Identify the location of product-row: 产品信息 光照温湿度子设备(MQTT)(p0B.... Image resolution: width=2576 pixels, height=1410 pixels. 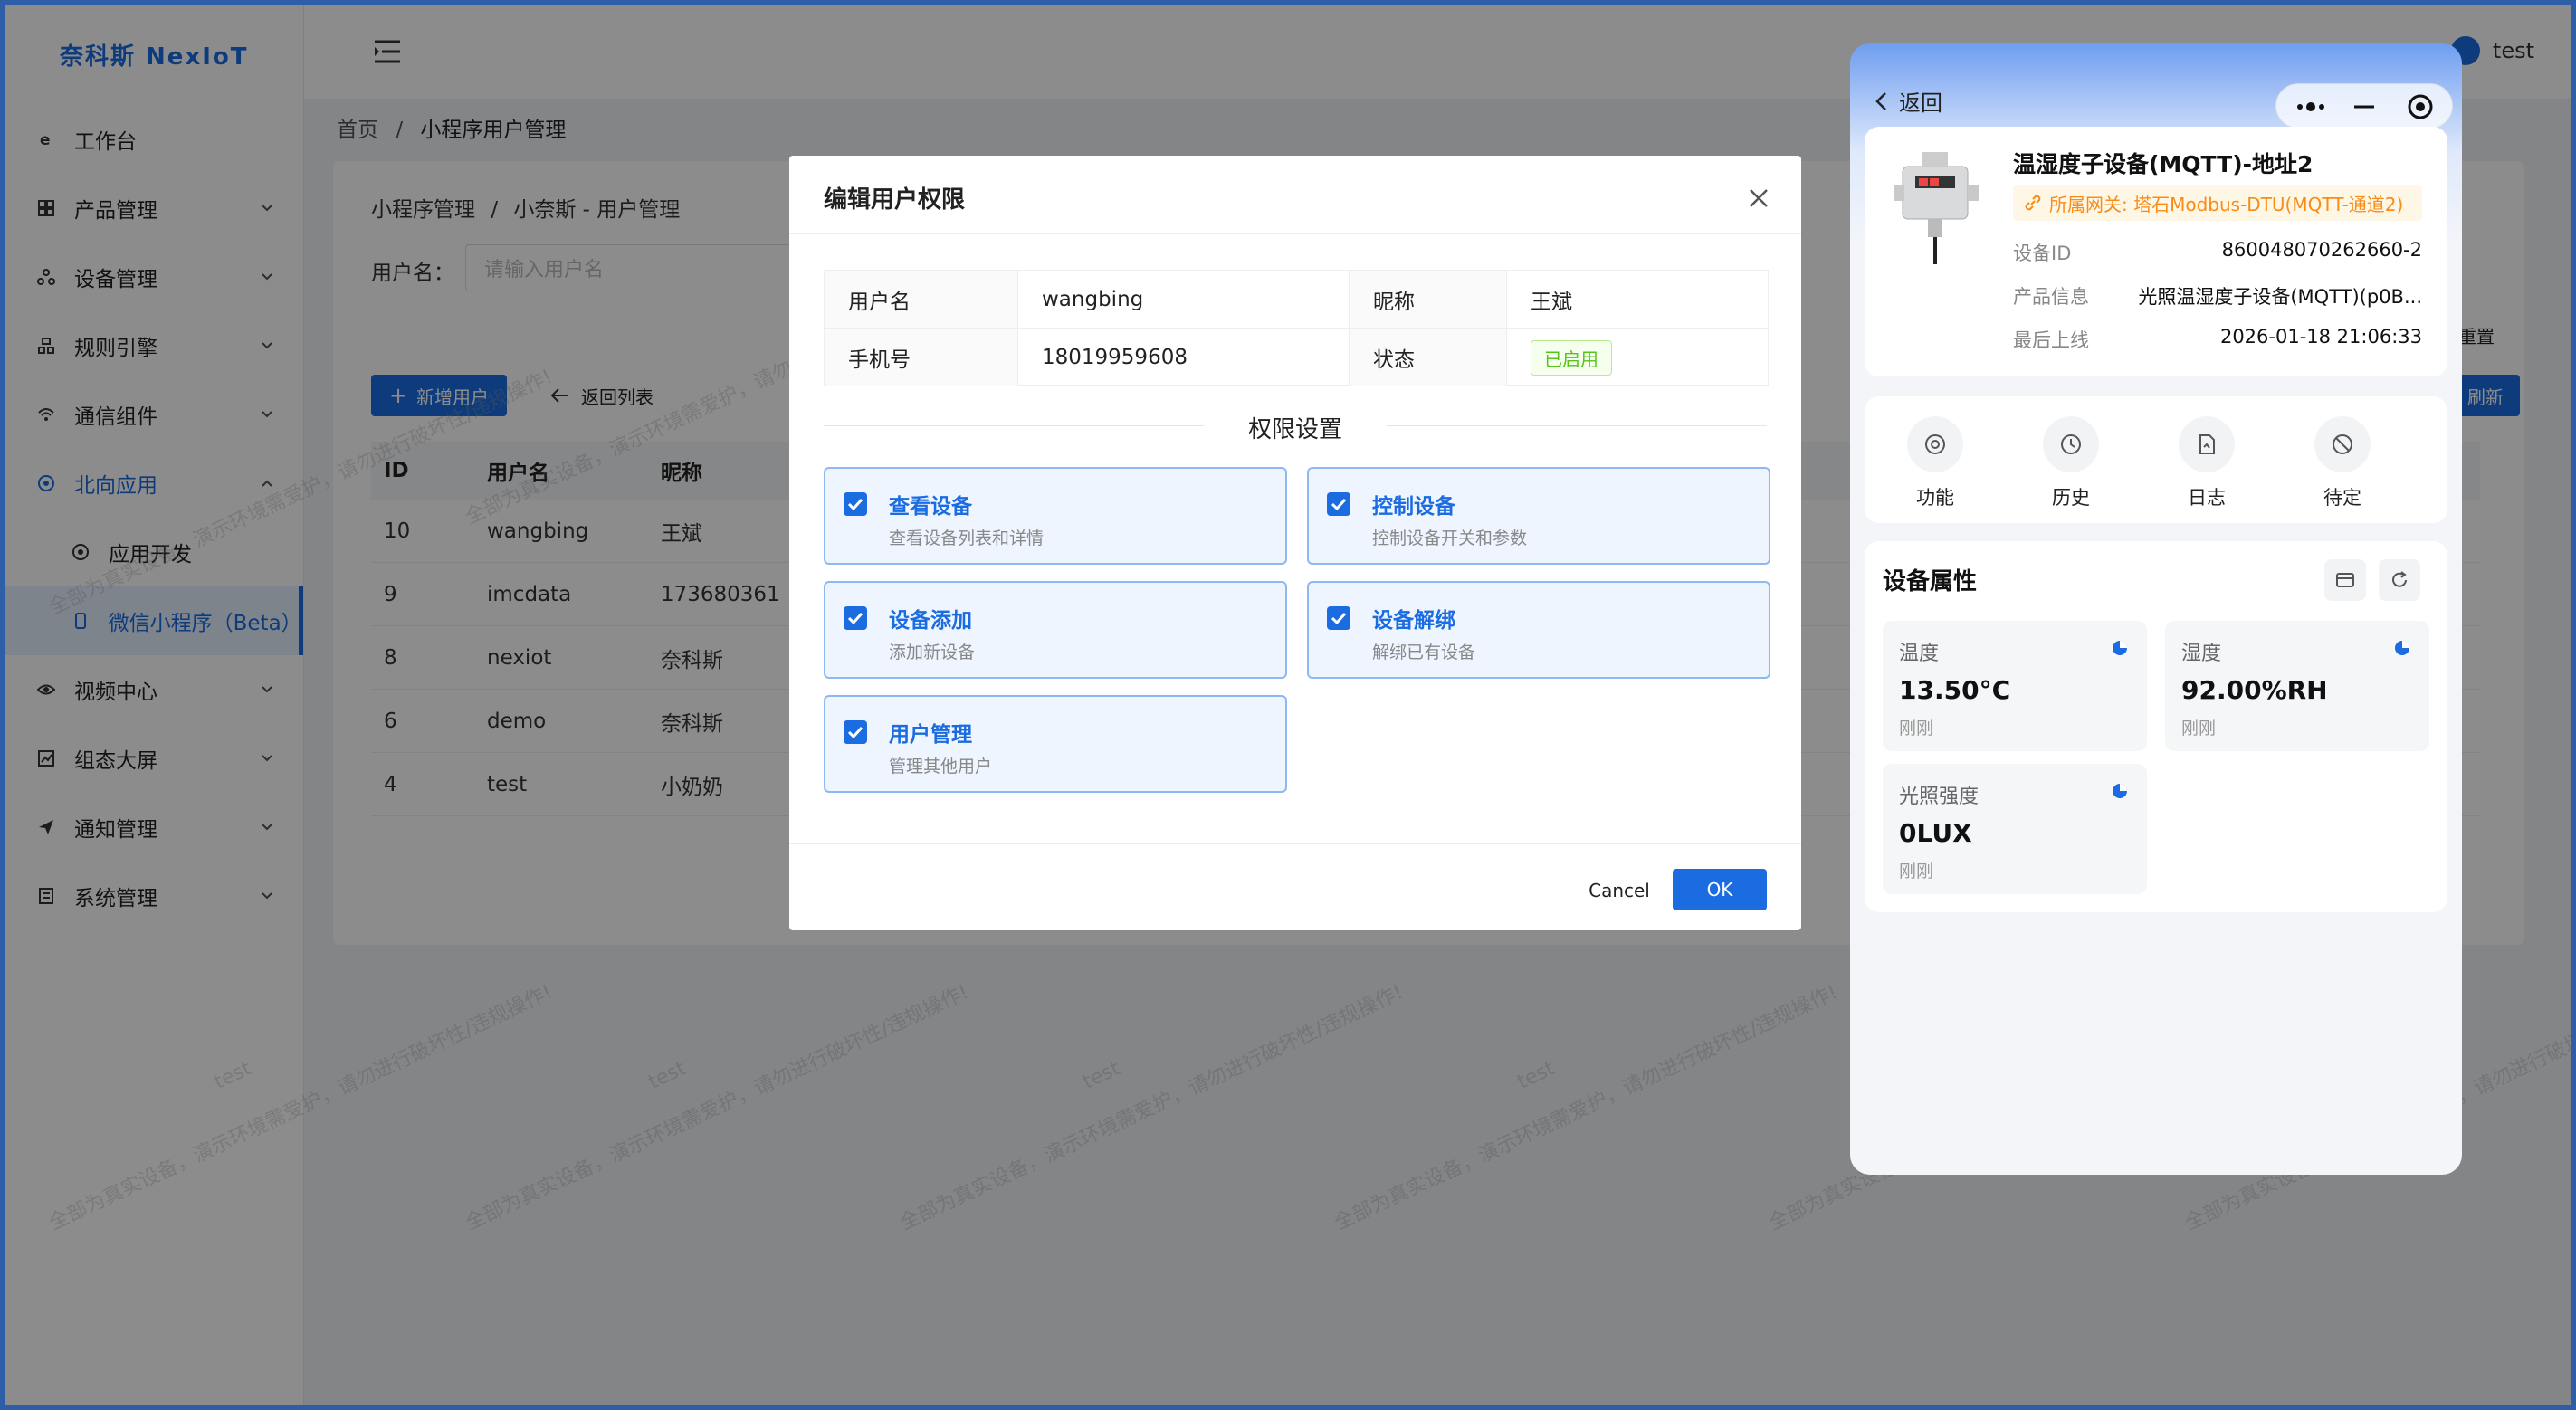
(2217, 296).